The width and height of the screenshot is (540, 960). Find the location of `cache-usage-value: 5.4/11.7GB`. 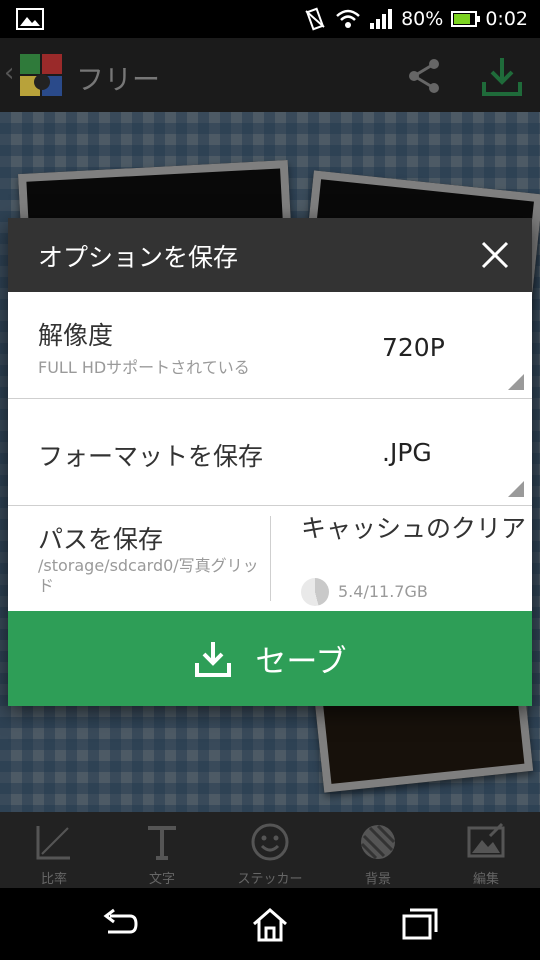

cache-usage-value: 5.4/11.7GB is located at coordinates (383, 591).